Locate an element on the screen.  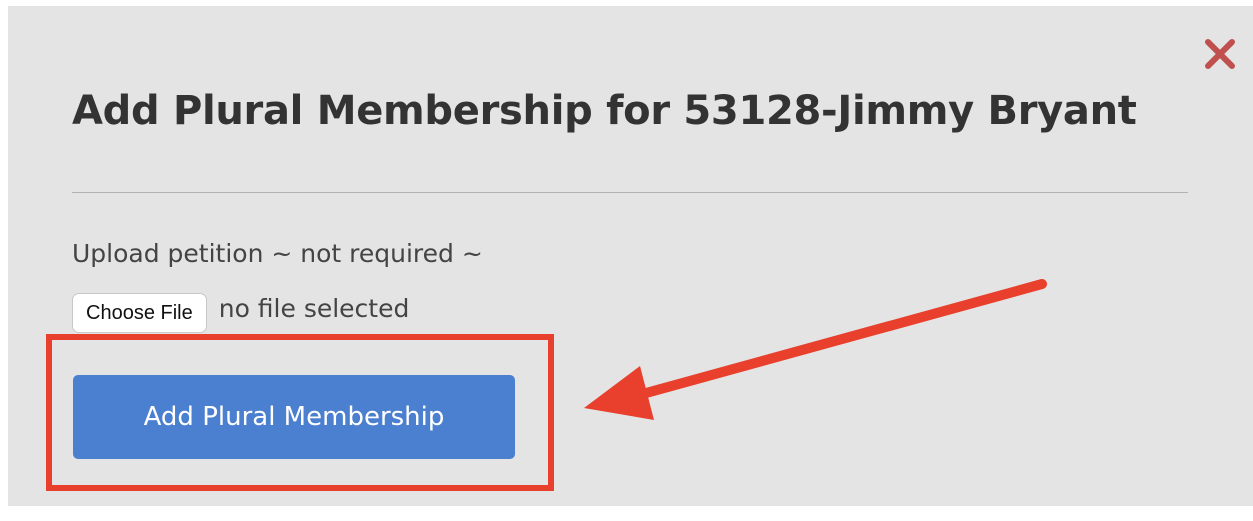
add-plural-membership-button: Add Plural Membership is located at coordinates (294, 417).